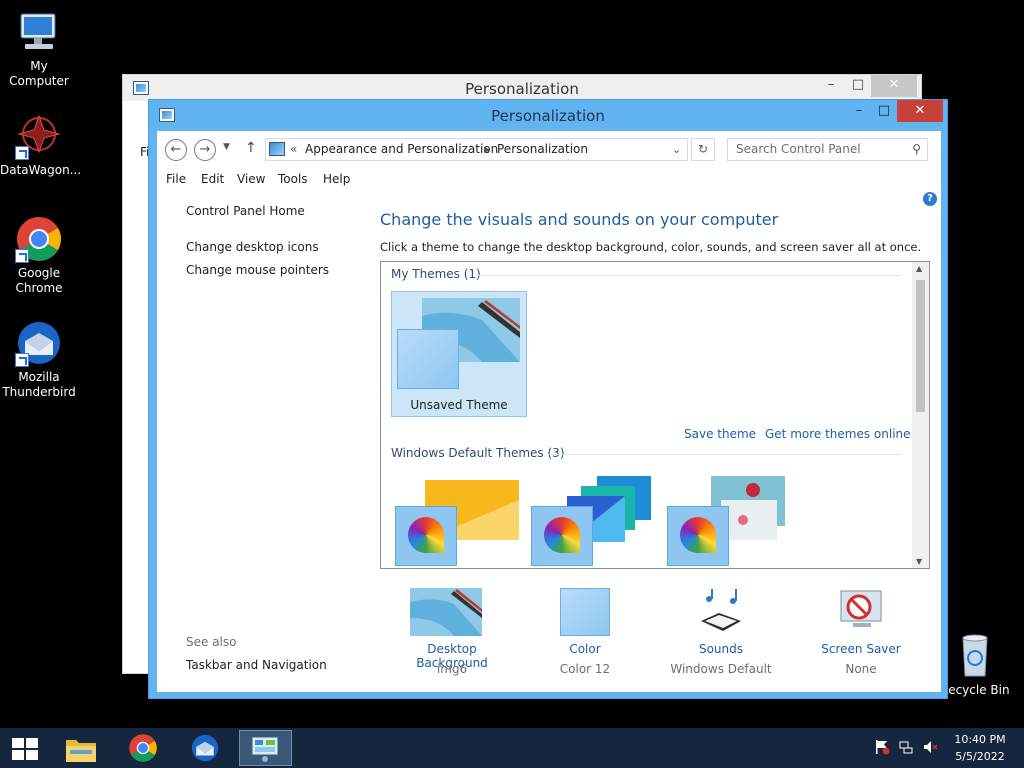  I want to click on save-theme-link: Save theme, so click(720, 434).